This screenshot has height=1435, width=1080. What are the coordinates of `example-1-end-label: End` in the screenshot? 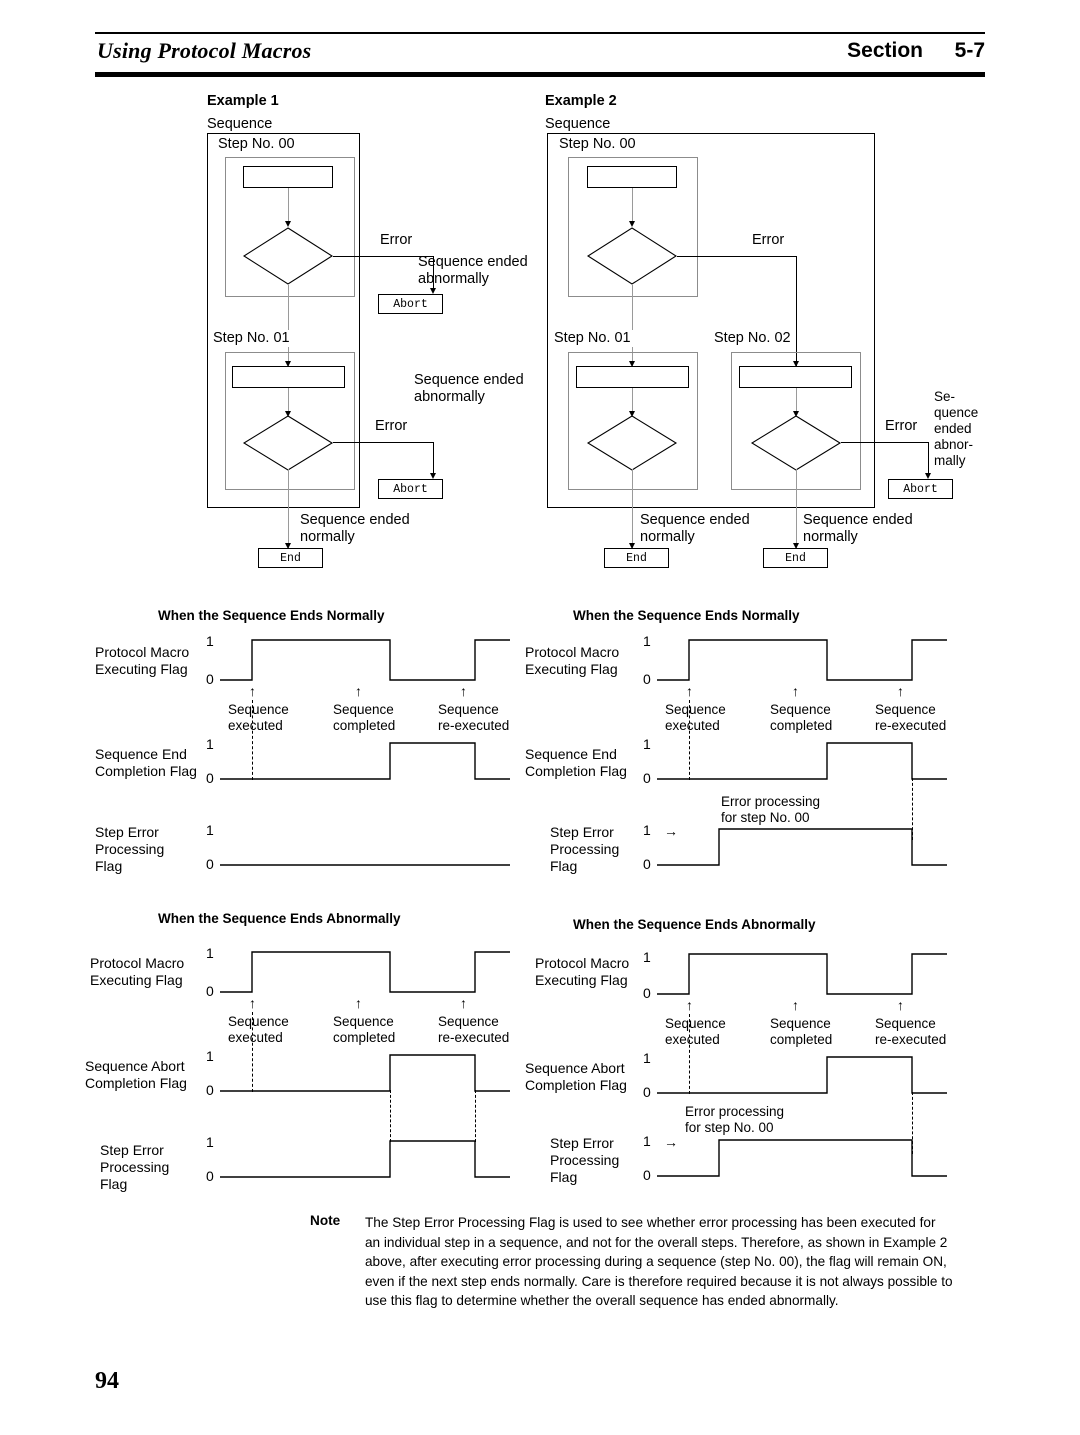 It's located at (290, 558).